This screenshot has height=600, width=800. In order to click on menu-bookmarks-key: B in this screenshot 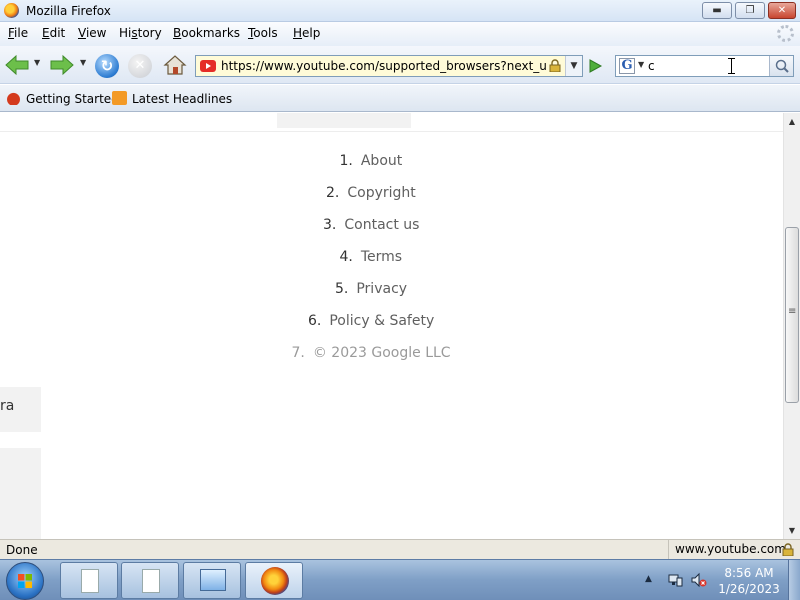, I will do `click(177, 33)`.